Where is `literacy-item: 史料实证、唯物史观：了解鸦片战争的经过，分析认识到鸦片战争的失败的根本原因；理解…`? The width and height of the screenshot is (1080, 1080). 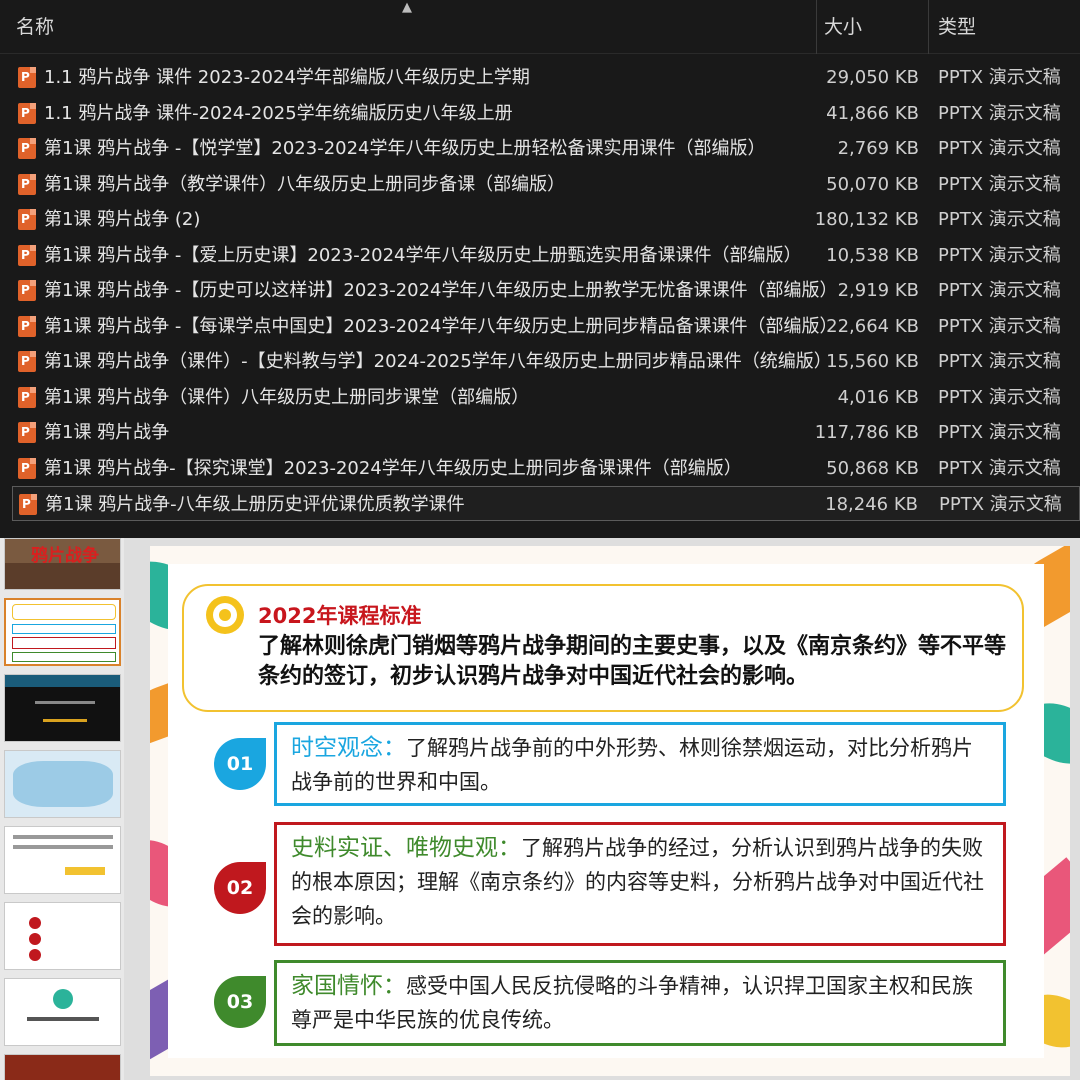 literacy-item: 史料实证、唯物史观：了解鸦片战争的经过，分析认识到鸦片战争的失败的根本原因；理解… is located at coordinates (640, 884).